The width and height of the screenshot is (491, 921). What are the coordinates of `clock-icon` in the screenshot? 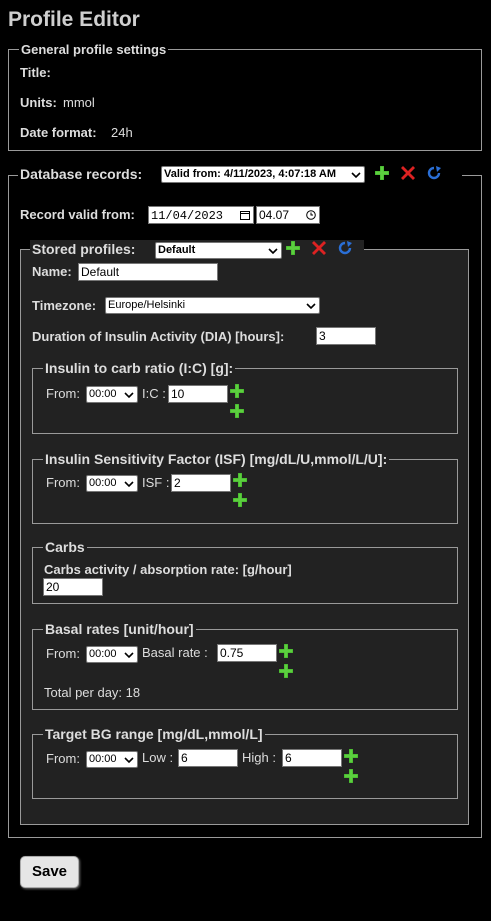 It's located at (311, 215).